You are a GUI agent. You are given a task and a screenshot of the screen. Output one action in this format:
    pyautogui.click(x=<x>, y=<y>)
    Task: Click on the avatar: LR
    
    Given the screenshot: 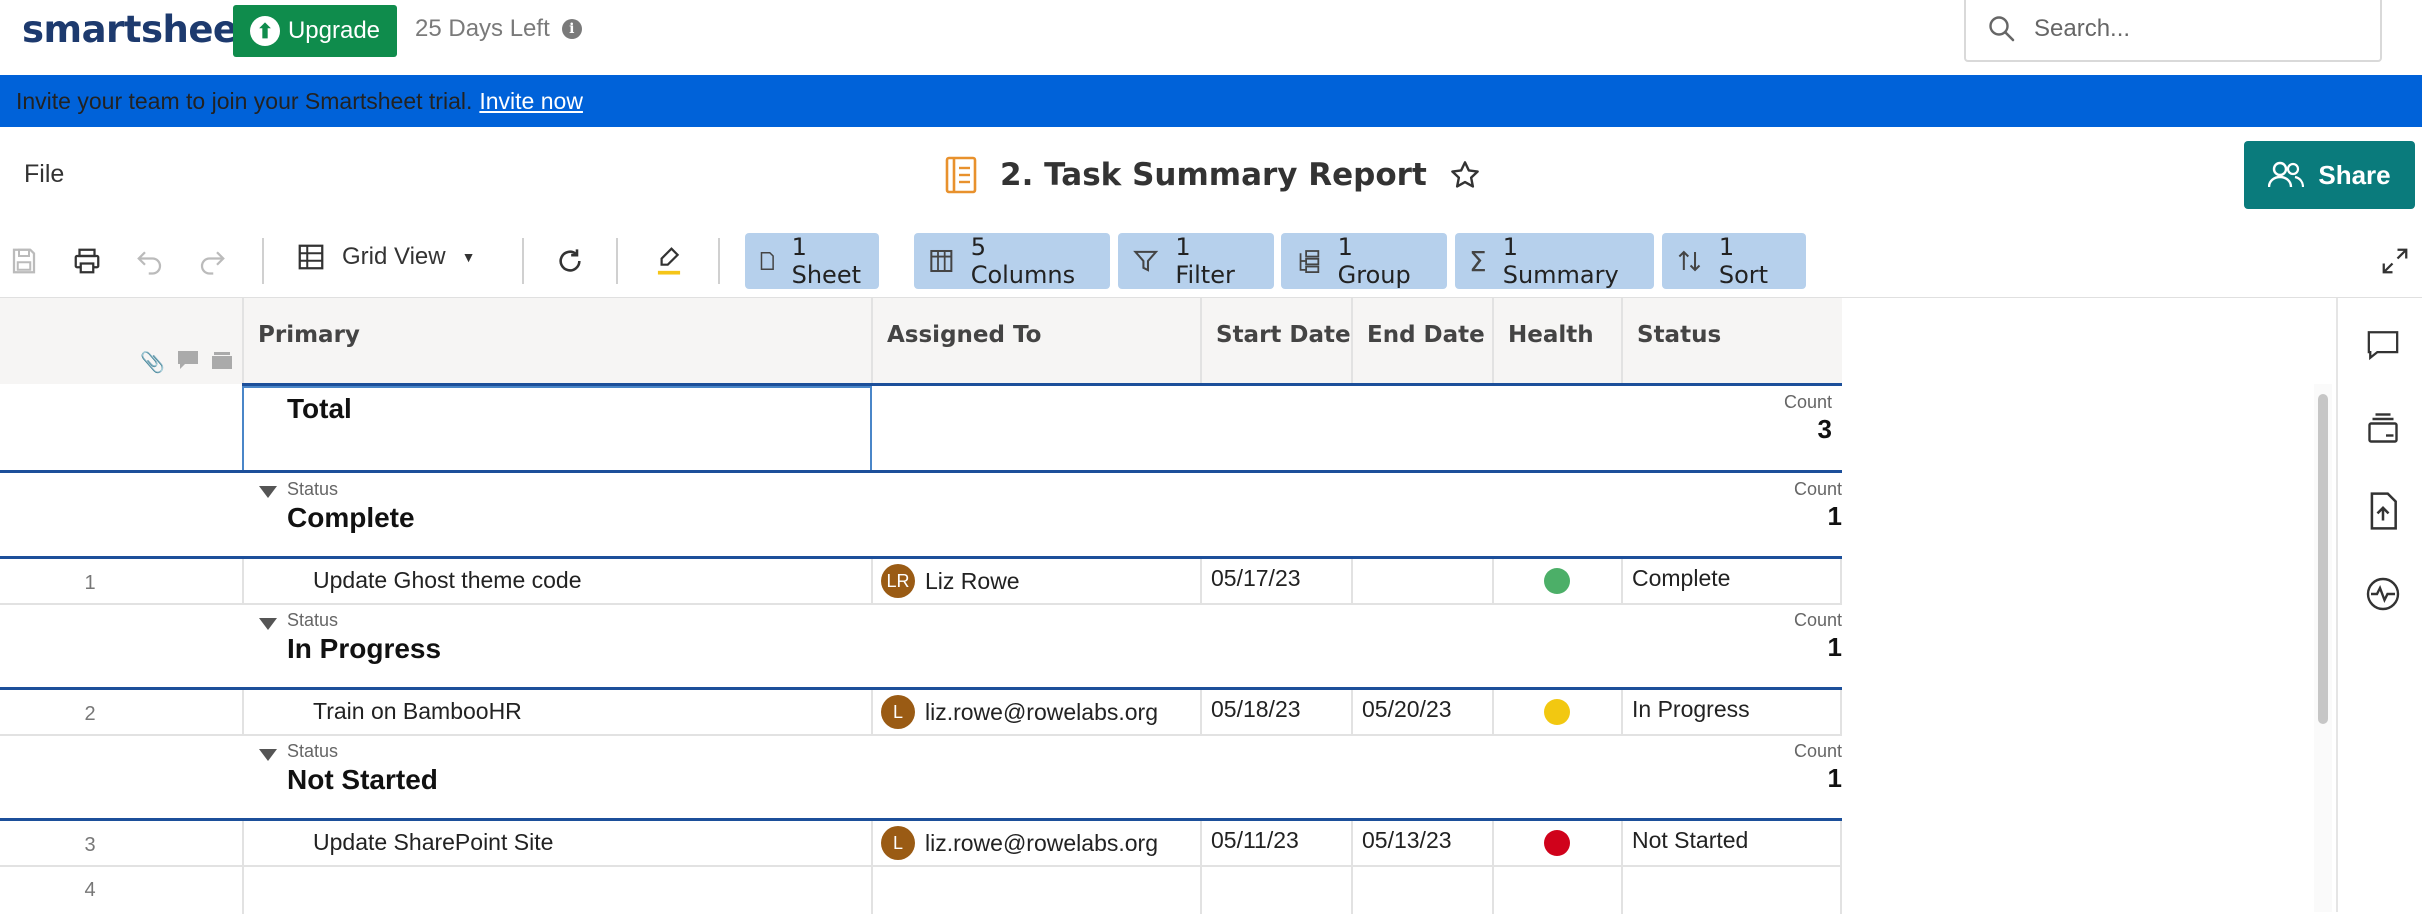 What is the action you would take?
    pyautogui.click(x=898, y=581)
    